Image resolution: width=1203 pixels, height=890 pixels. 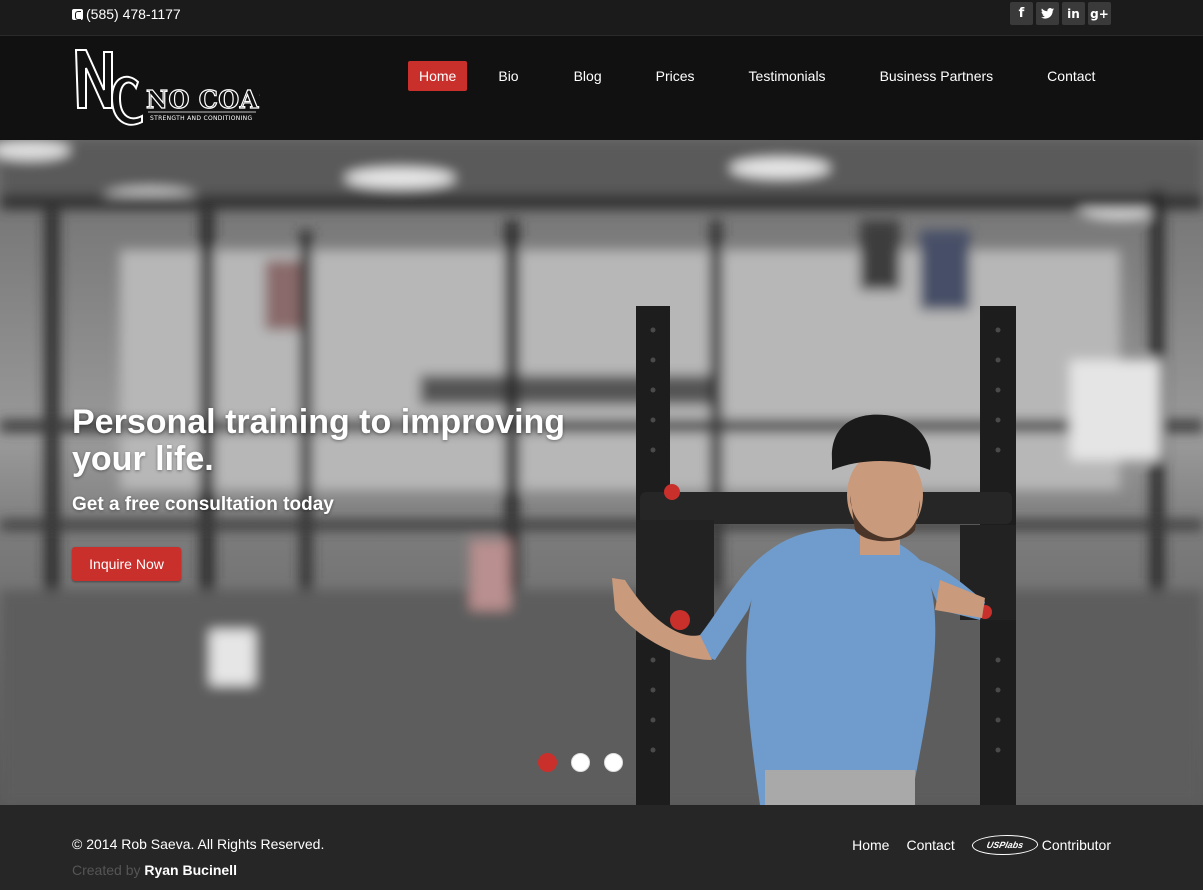 I want to click on linkedin-icon: in, so click(x=1073, y=13).